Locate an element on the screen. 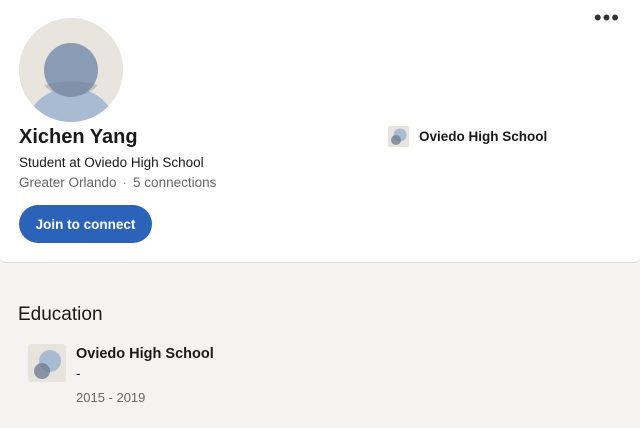 This screenshot has height=428, width=640. avatar is located at coordinates (71, 70).